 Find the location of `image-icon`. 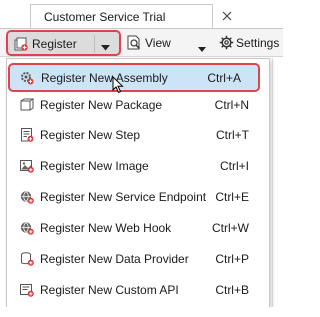

image-icon is located at coordinates (27, 166).